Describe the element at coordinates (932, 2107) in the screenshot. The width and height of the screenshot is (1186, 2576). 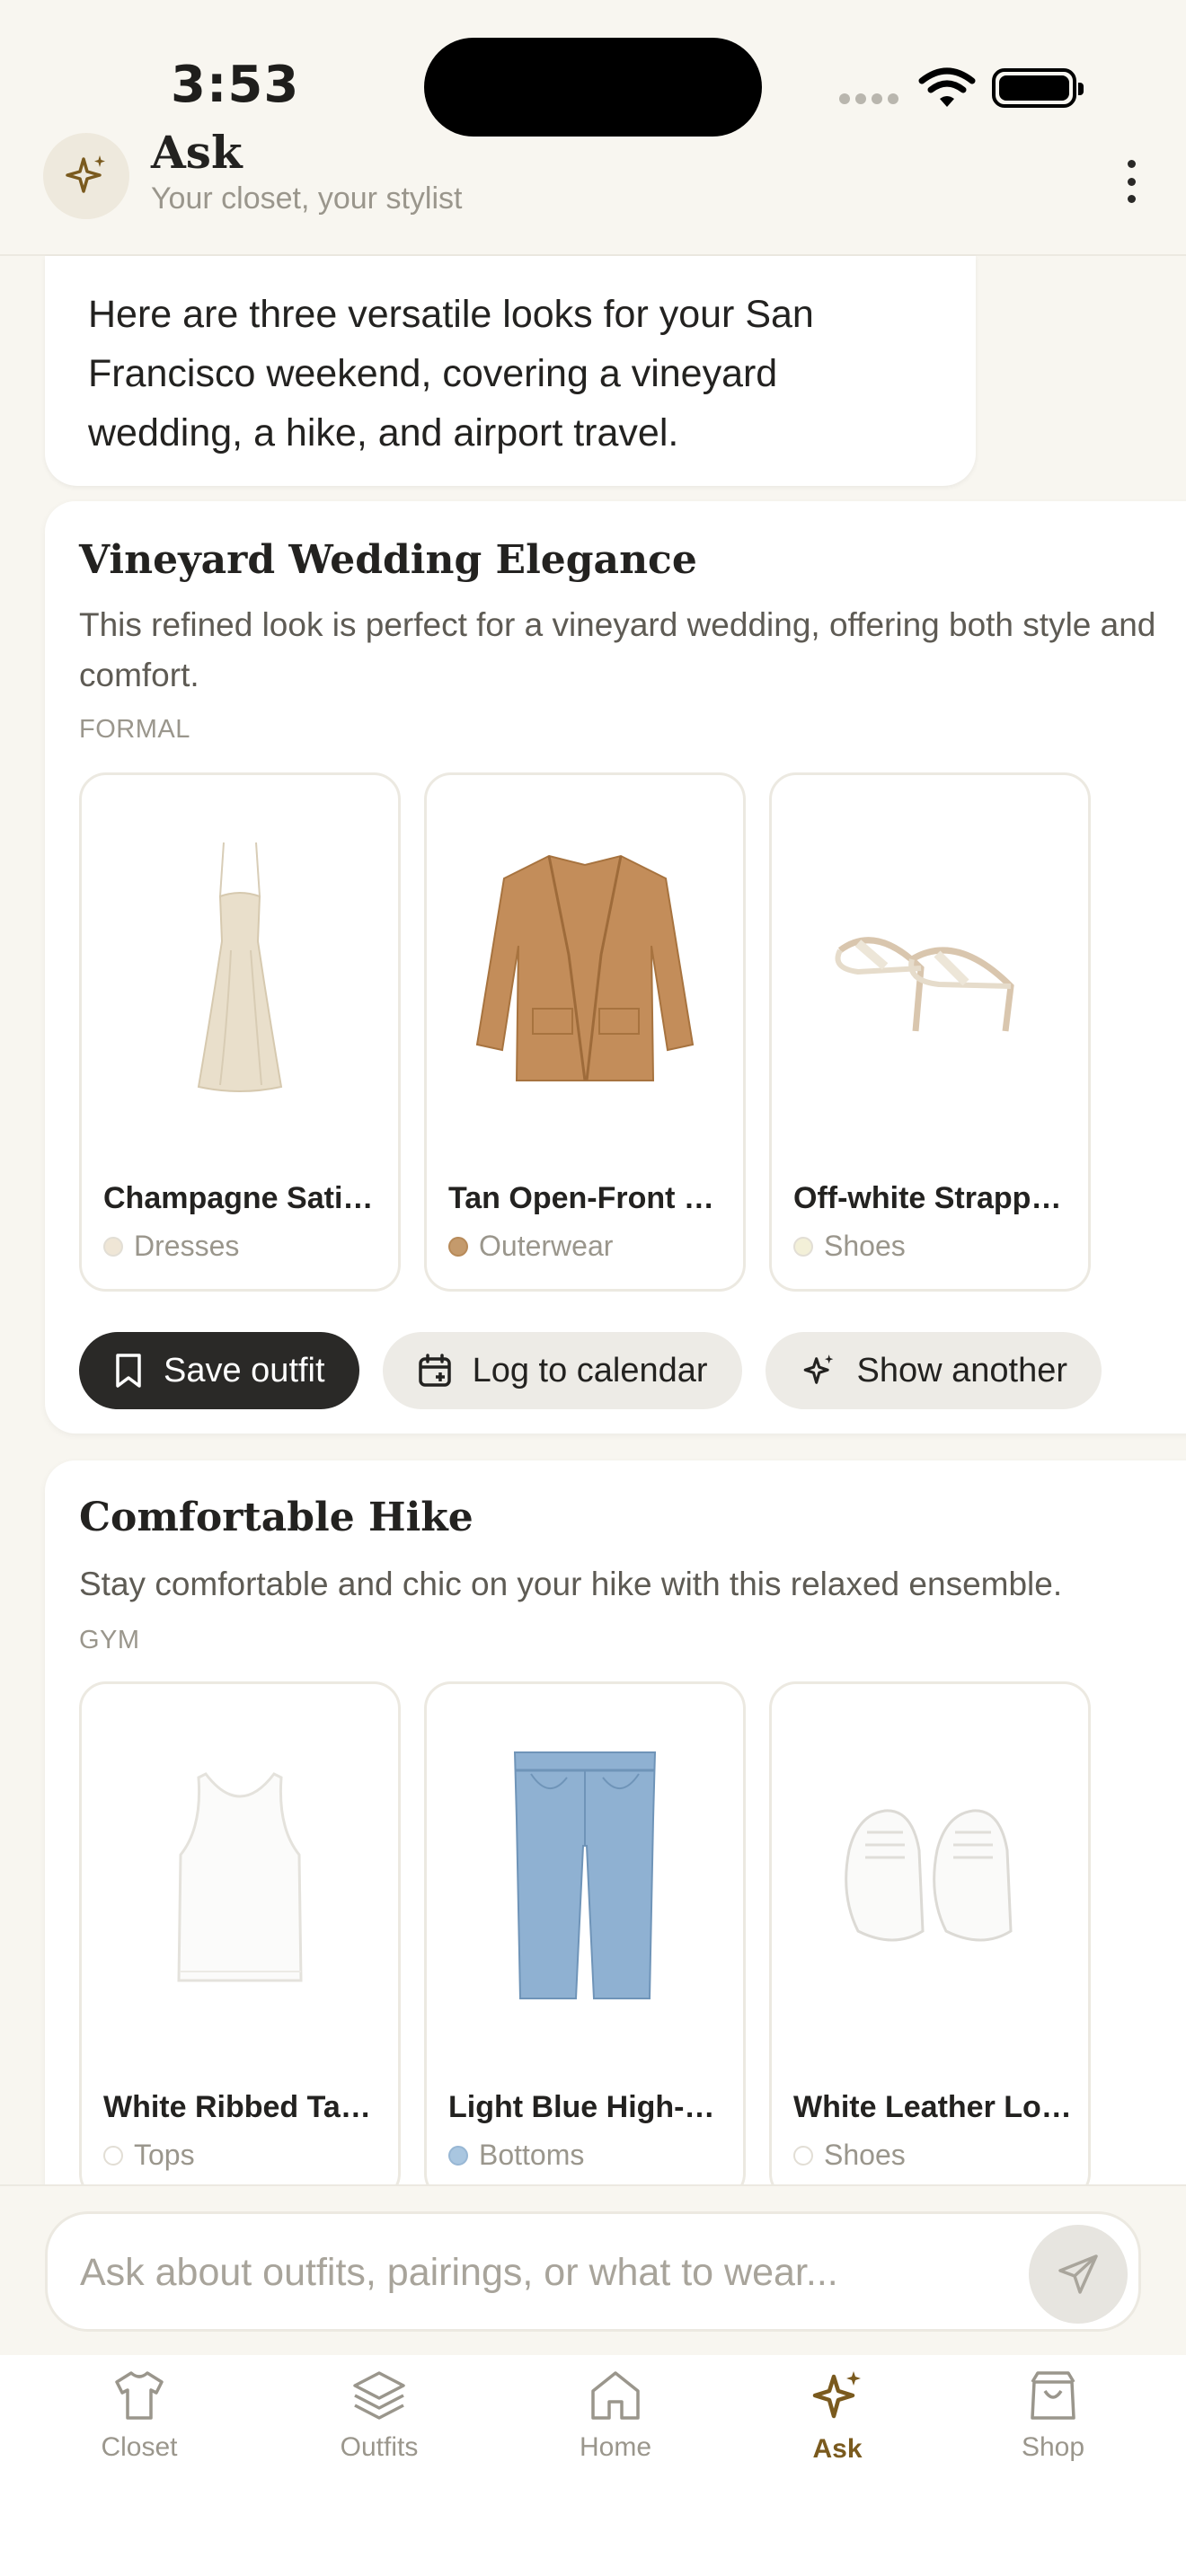
I see `item-name: White Leather Low-Top Sneakers` at that location.